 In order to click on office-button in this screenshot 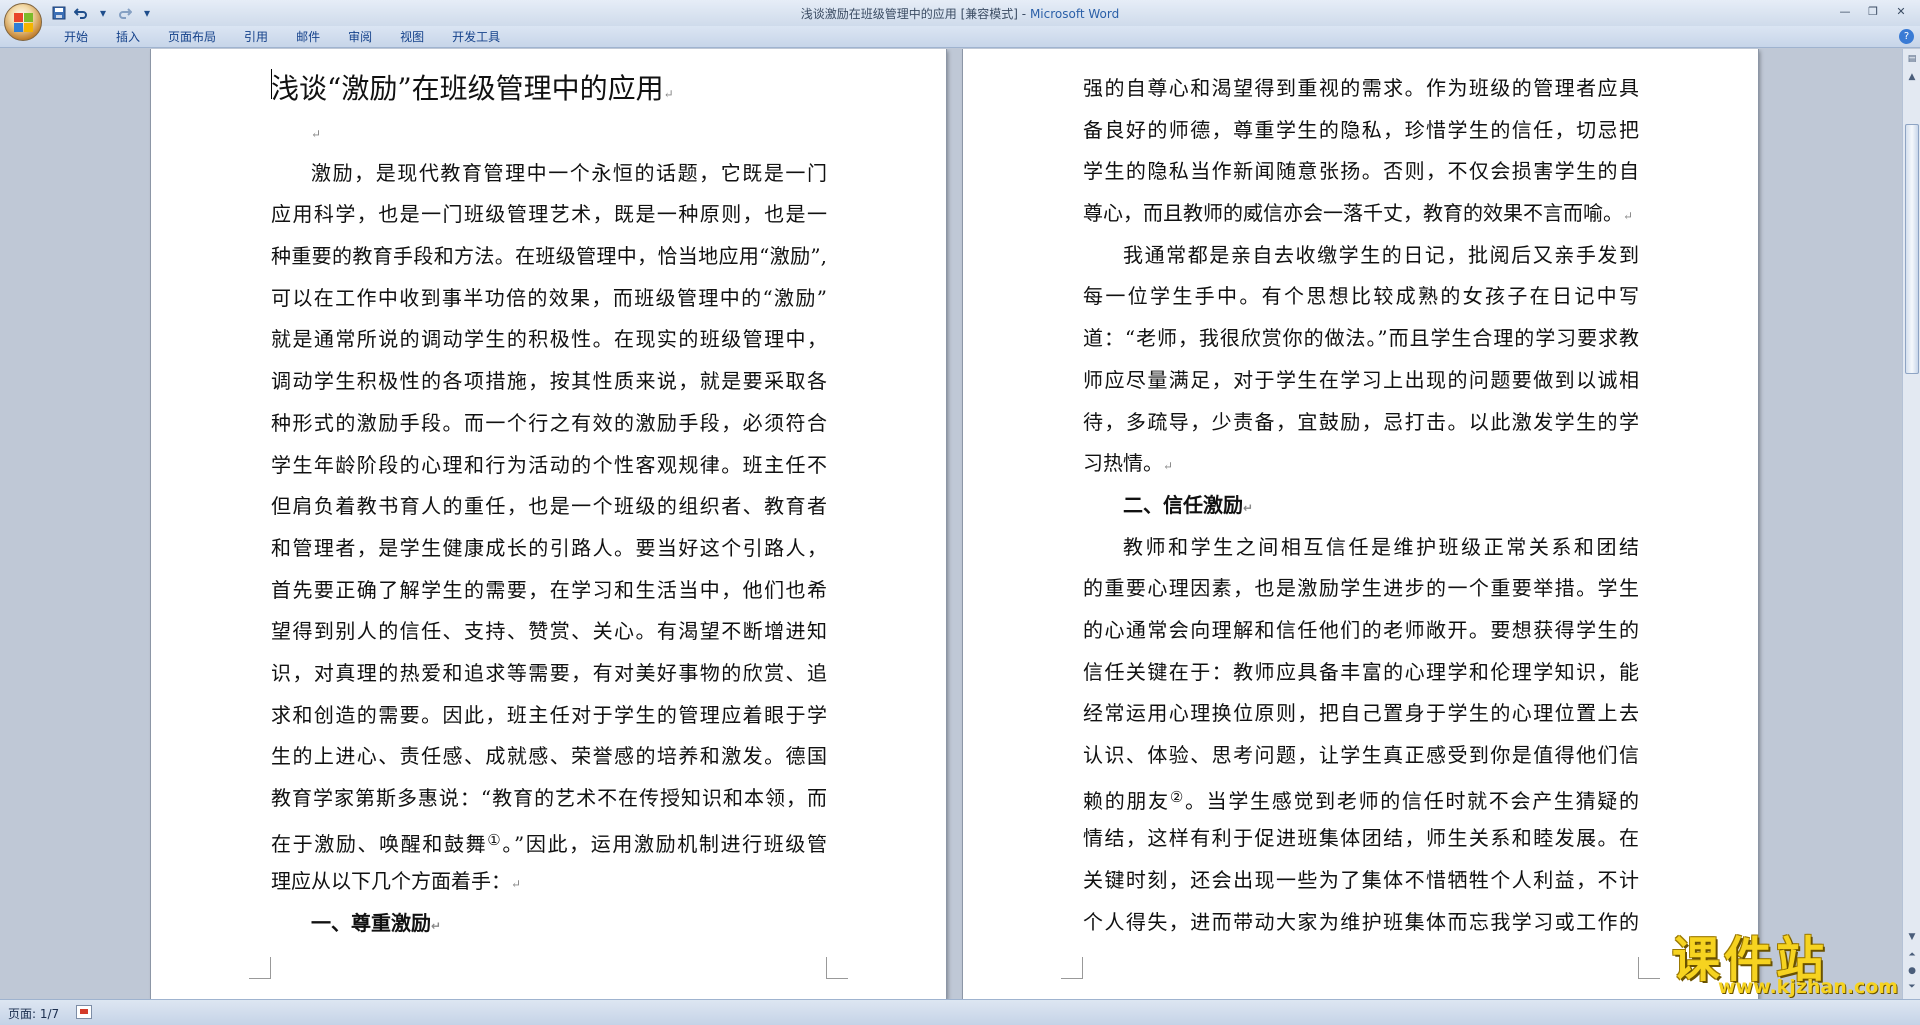, I will do `click(23, 22)`.